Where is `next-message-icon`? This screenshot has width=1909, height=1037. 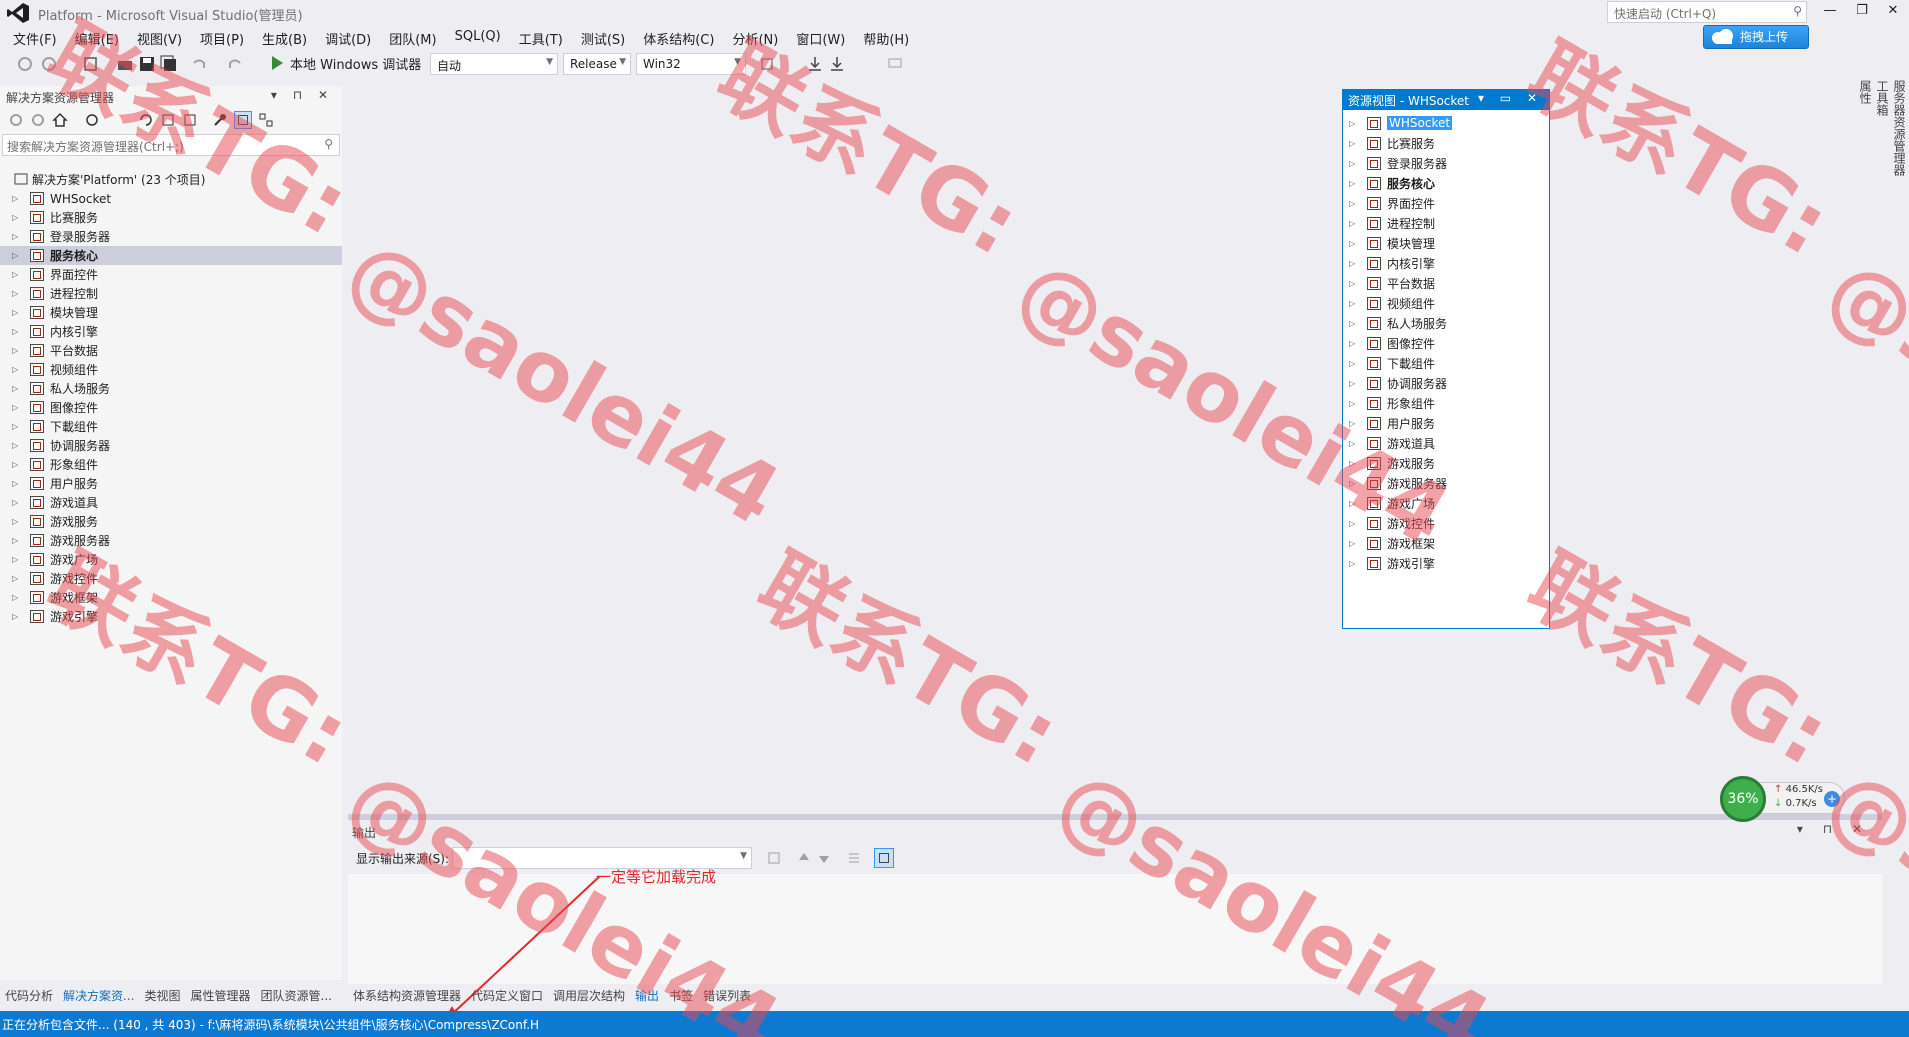 next-message-icon is located at coordinates (824, 858).